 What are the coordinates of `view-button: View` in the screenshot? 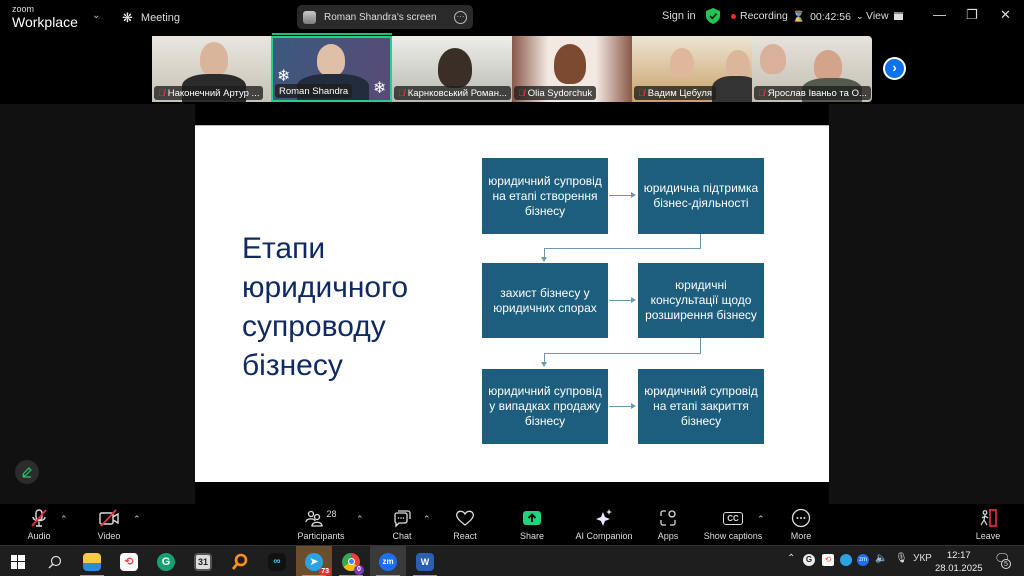 It's located at (884, 16).